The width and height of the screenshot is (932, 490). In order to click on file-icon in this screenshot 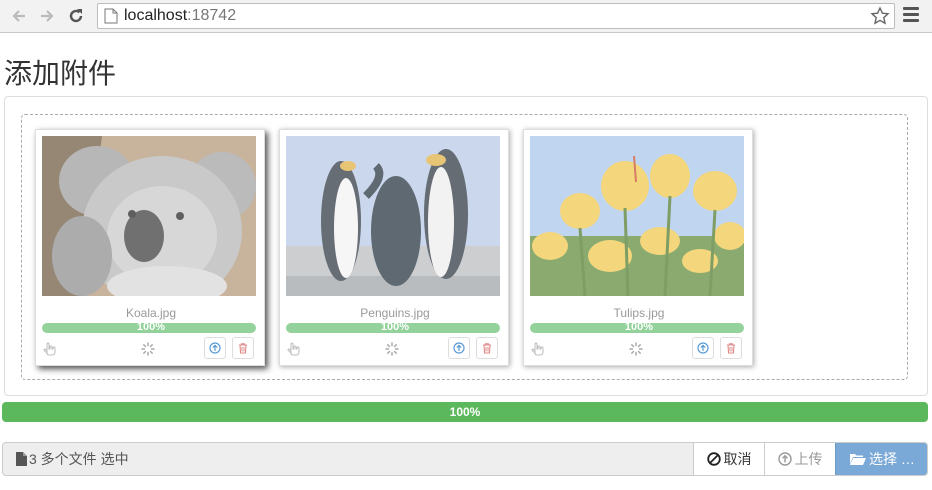, I will do `click(21, 459)`.